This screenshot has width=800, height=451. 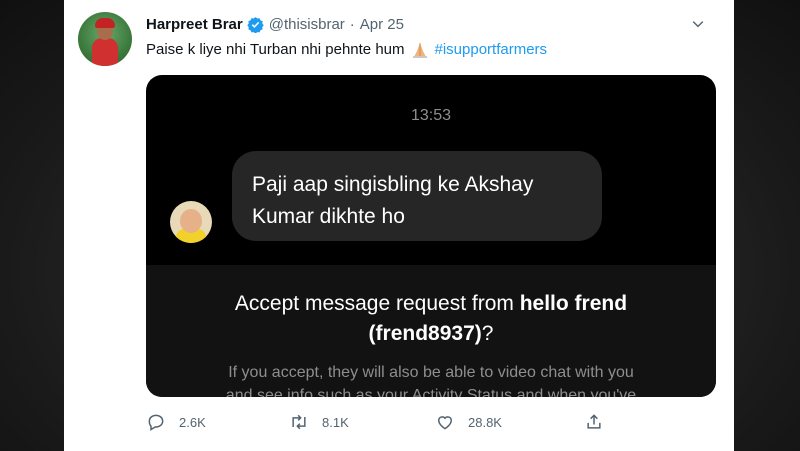 I want to click on sender-face, so click(x=191, y=221).